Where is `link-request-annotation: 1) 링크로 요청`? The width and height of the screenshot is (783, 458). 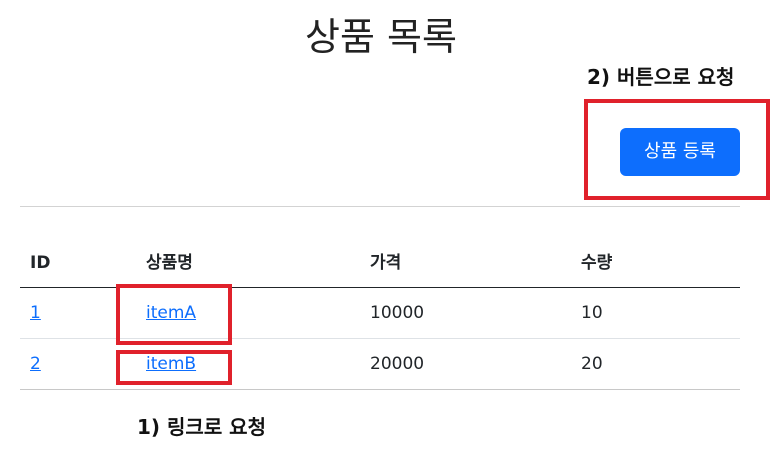
link-request-annotation: 1) 링크로 요청 is located at coordinates (201, 427).